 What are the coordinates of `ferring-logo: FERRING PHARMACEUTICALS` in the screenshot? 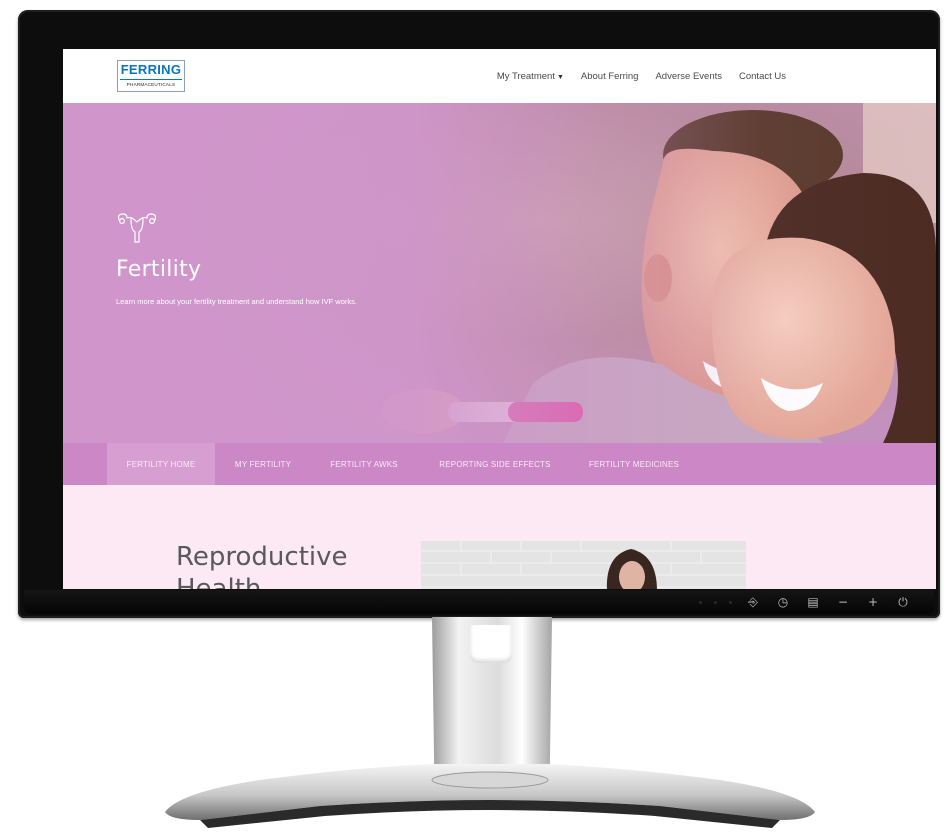 It's located at (151, 76).